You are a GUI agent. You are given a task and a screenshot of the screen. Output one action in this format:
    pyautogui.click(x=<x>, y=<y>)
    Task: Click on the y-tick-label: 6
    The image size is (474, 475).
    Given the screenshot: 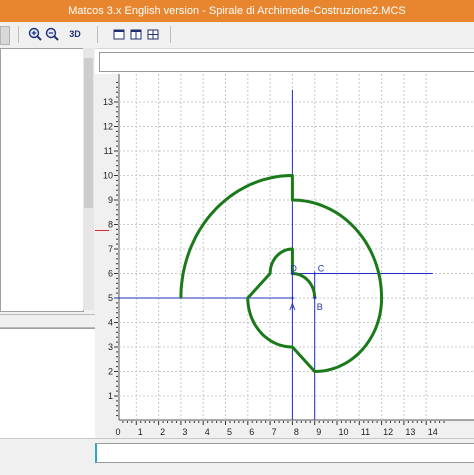 What is the action you would take?
    pyautogui.click(x=110, y=274)
    